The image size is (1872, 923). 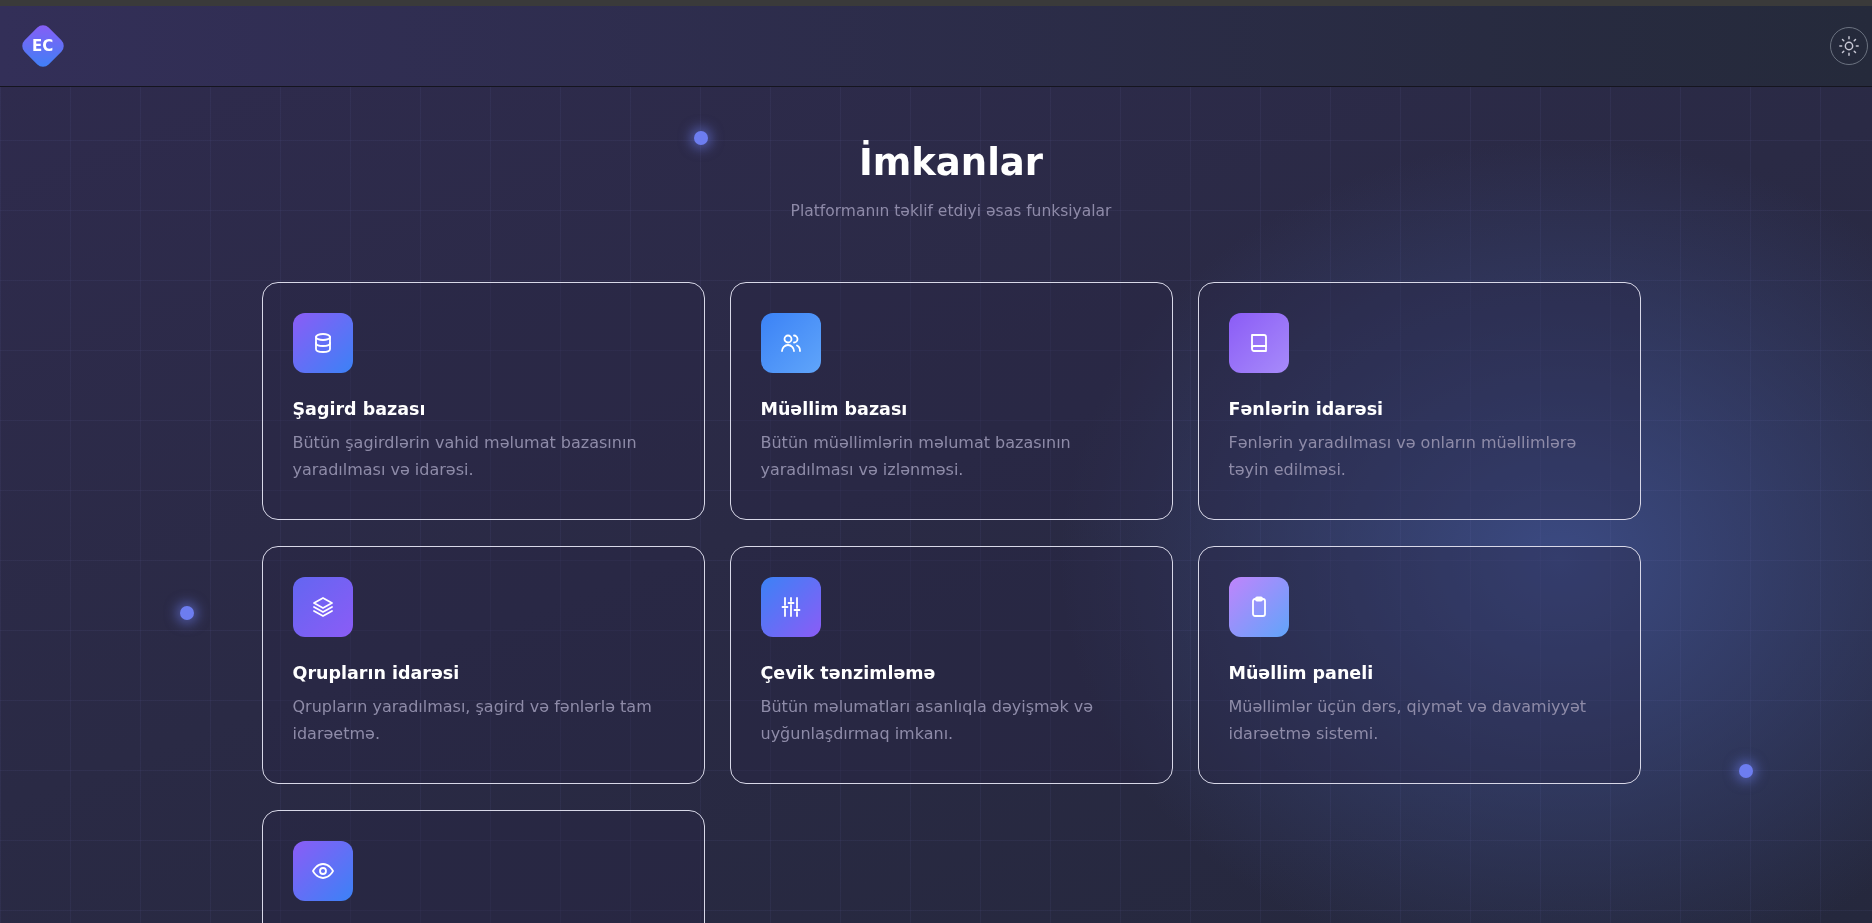 I want to click on feature-title: Müəllim paneli, so click(x=1301, y=673).